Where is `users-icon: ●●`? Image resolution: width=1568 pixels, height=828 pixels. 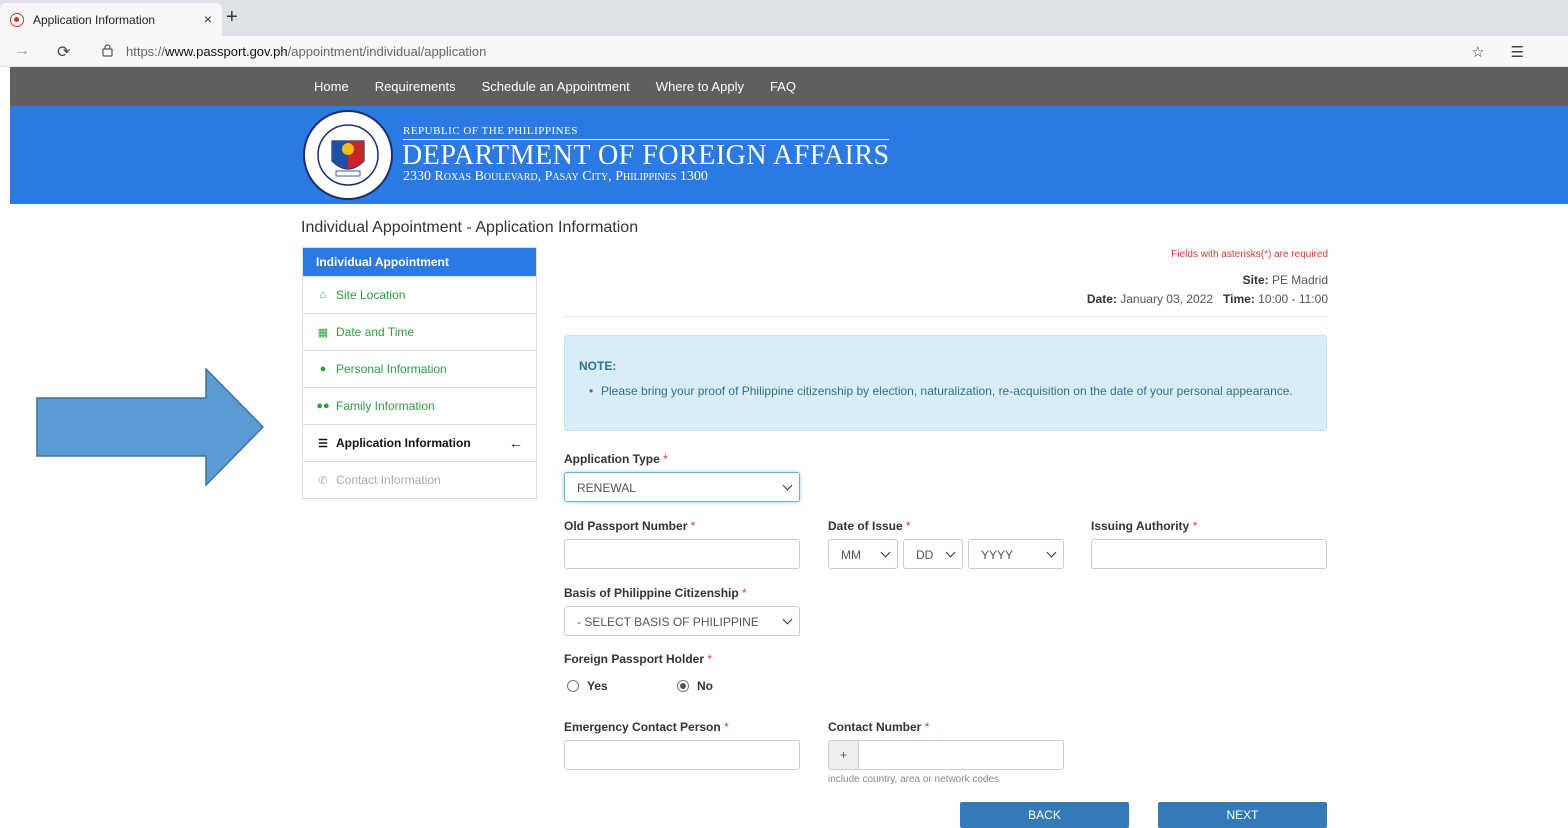
users-icon: ●● is located at coordinates (323, 406).